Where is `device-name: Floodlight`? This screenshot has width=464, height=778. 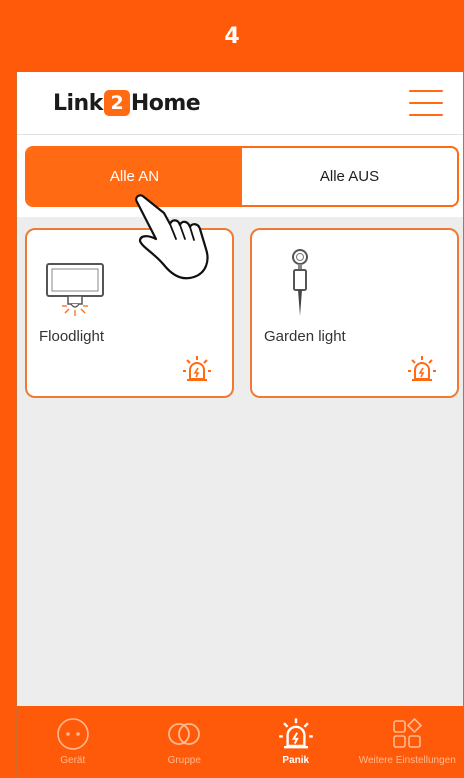 device-name: Floodlight is located at coordinates (72, 336).